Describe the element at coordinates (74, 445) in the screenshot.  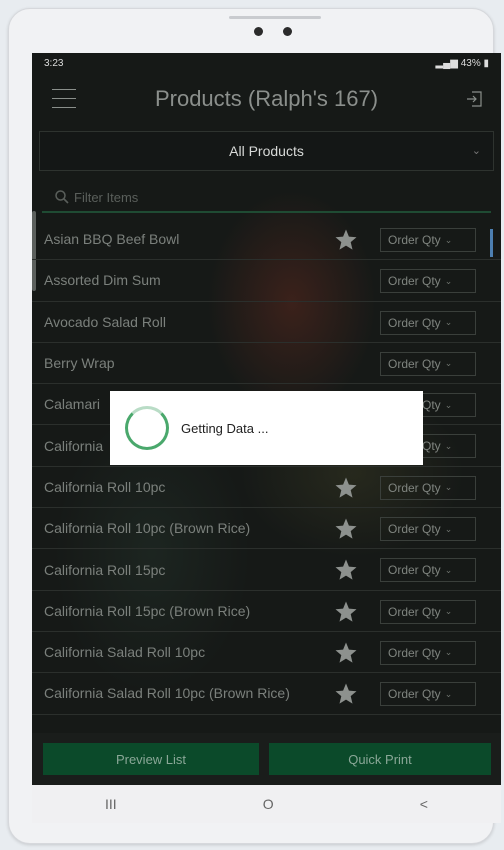
I see `product-name: California` at that location.